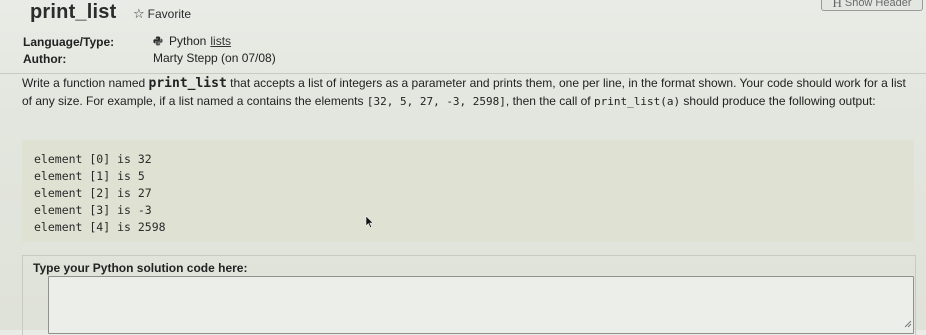 This screenshot has width=926, height=335. Describe the element at coordinates (69, 42) in the screenshot. I see `language-type-label: Language/Type:` at that location.